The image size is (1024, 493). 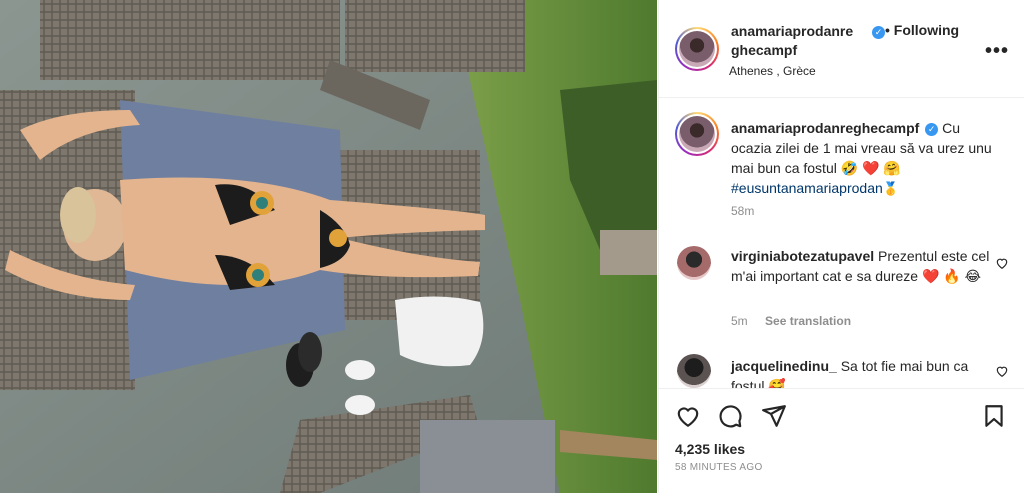 What do you see at coordinates (697, 49) in the screenshot?
I see `author-avatar` at bounding box center [697, 49].